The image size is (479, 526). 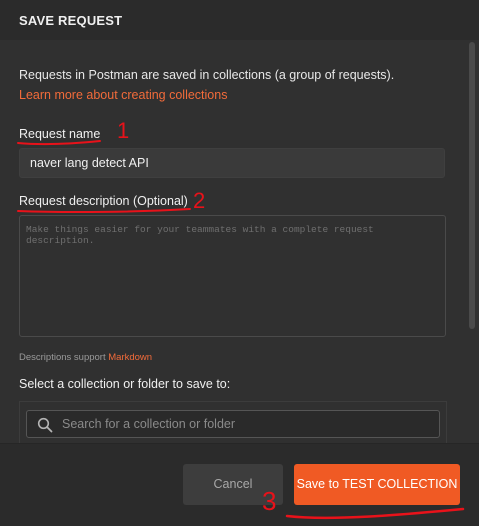 What do you see at coordinates (232, 163) in the screenshot?
I see `request-name-input: naver lang detect API` at bounding box center [232, 163].